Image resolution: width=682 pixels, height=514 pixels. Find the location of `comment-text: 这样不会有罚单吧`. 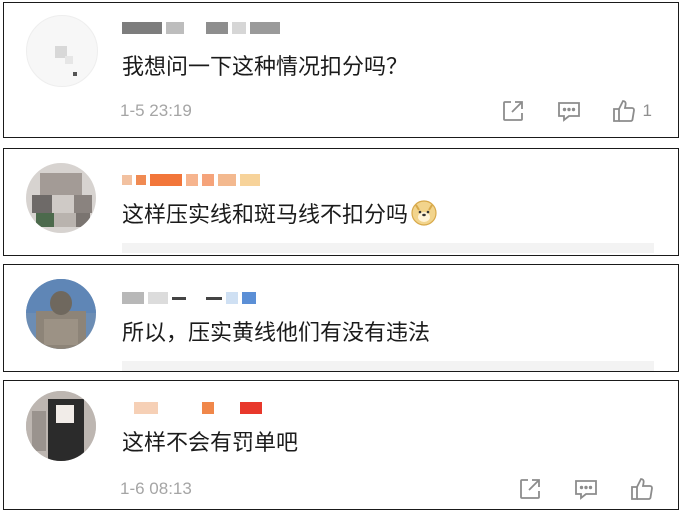

comment-text: 这样不会有罚单吧 is located at coordinates (210, 443).